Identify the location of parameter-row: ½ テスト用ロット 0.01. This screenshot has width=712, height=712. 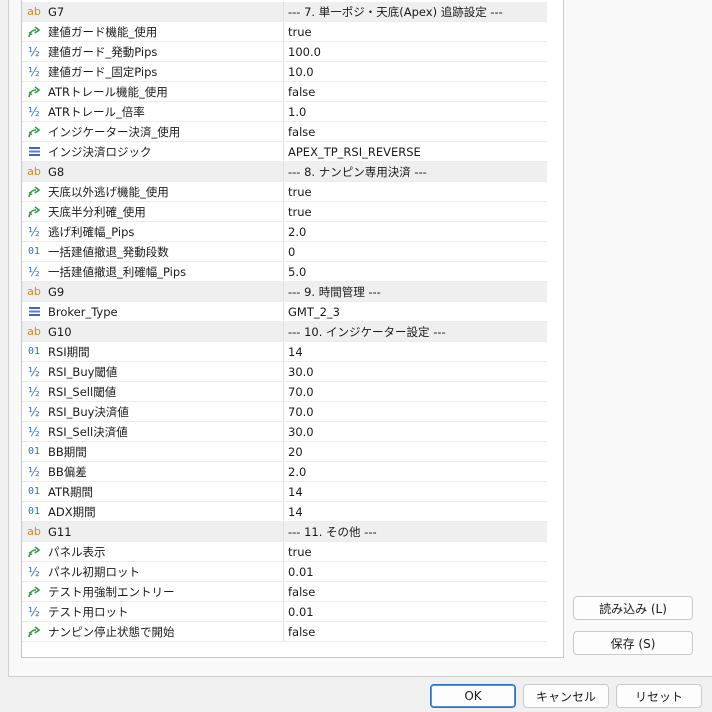
(284, 612).